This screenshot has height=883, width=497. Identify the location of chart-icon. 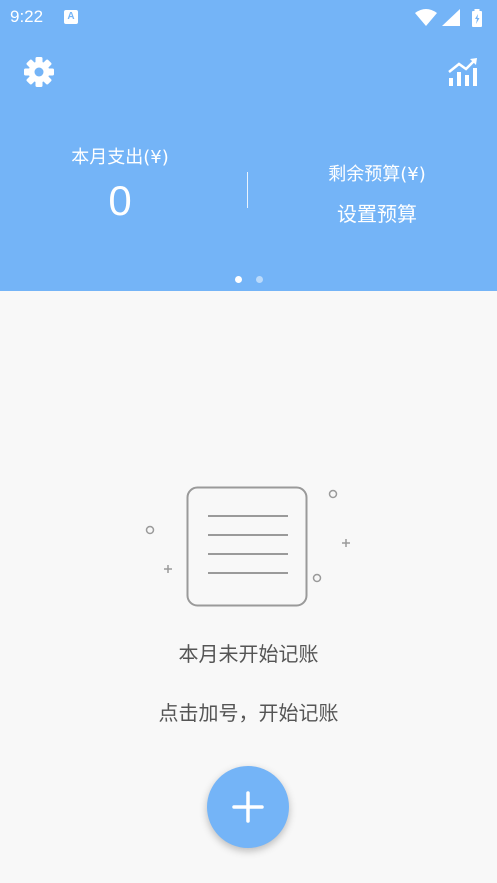
(462, 72).